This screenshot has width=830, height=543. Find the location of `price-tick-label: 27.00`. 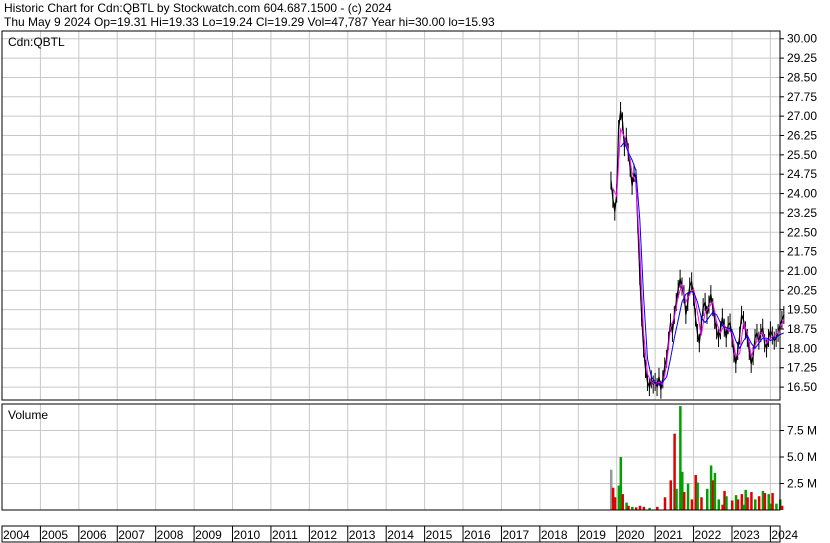

price-tick-label: 27.00 is located at coordinates (802, 116).